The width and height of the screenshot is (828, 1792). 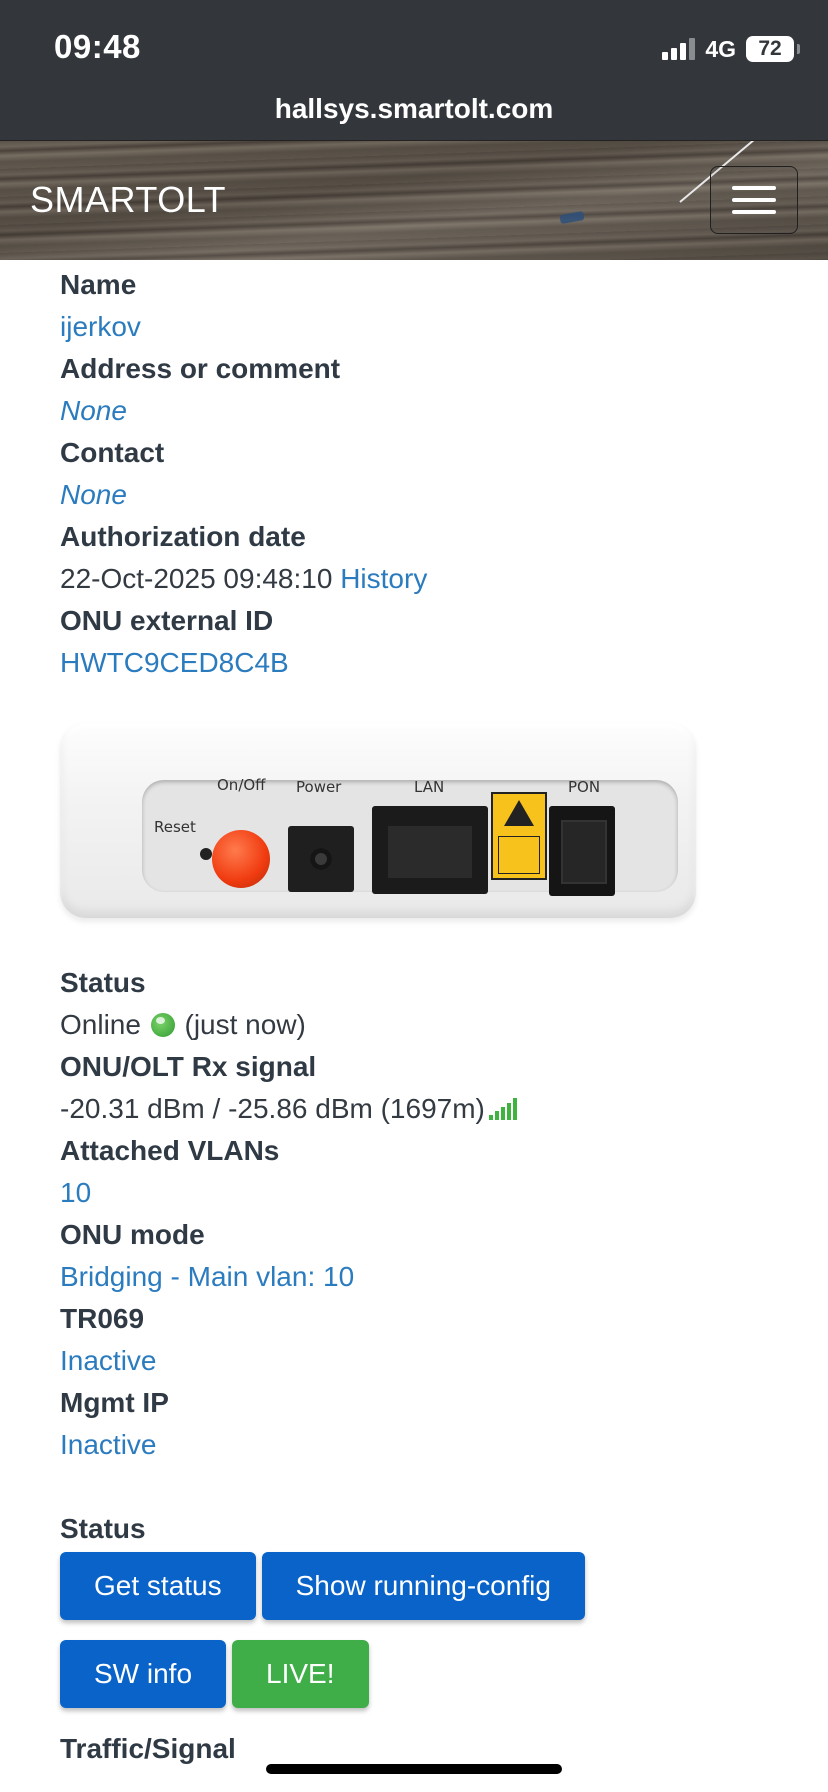 What do you see at coordinates (206, 854) in the screenshot?
I see `reset-hole` at bounding box center [206, 854].